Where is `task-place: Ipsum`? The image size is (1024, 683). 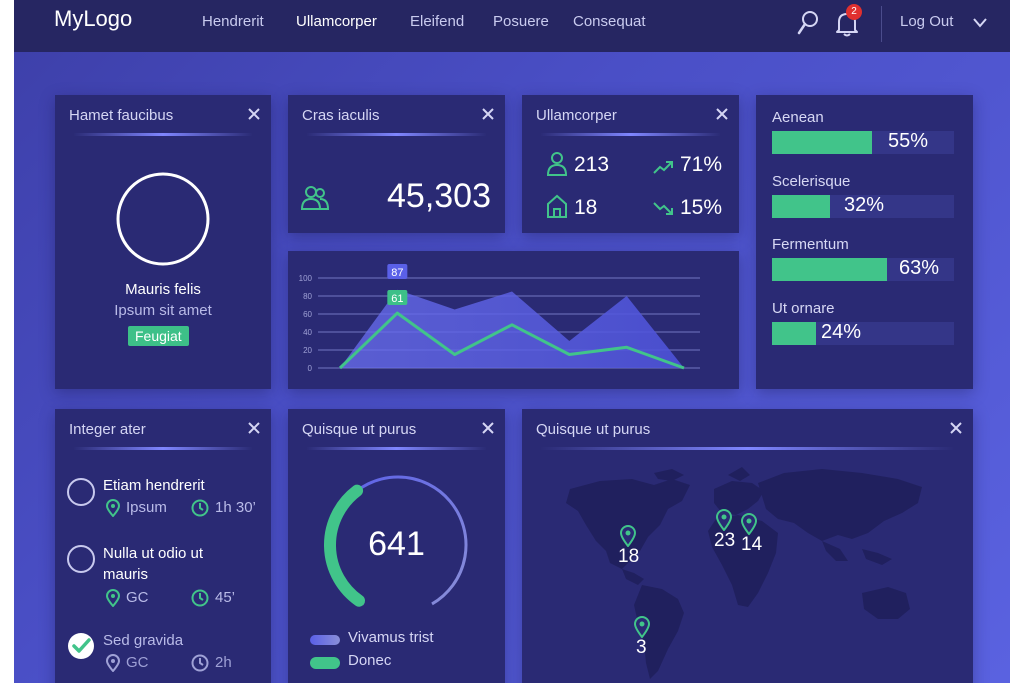 task-place: Ipsum is located at coordinates (146, 507).